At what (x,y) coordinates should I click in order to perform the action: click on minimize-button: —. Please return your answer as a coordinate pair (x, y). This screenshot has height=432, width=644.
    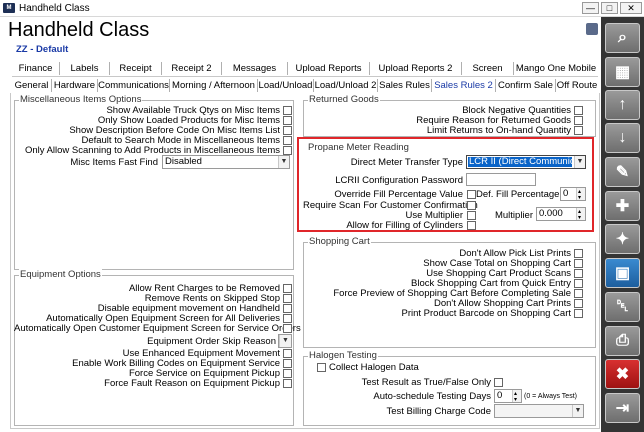
    Looking at the image, I should click on (590, 8).